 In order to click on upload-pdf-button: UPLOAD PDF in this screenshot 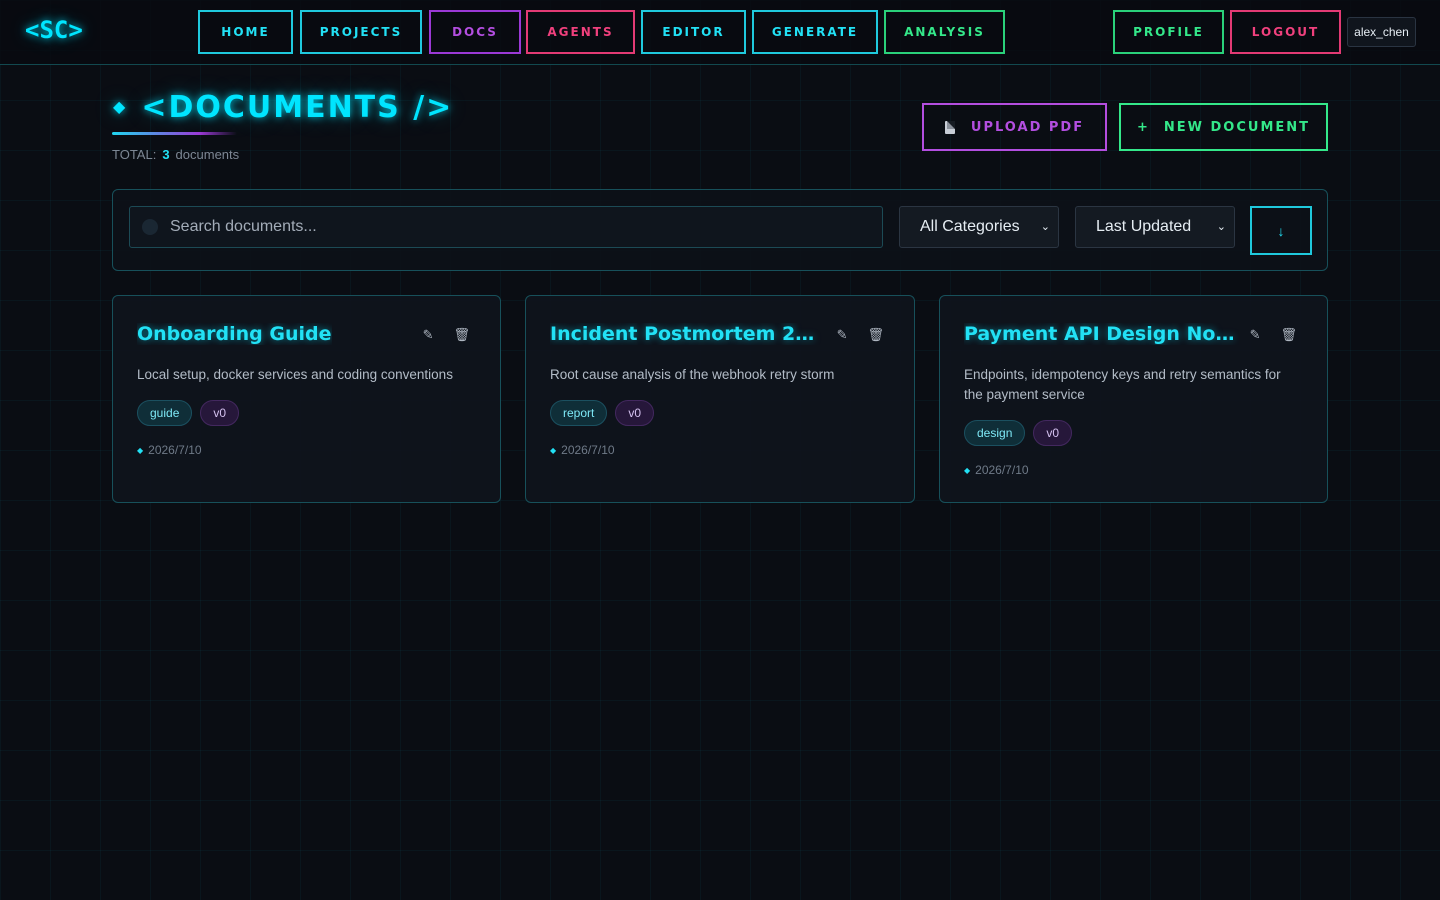, I will do `click(1014, 127)`.